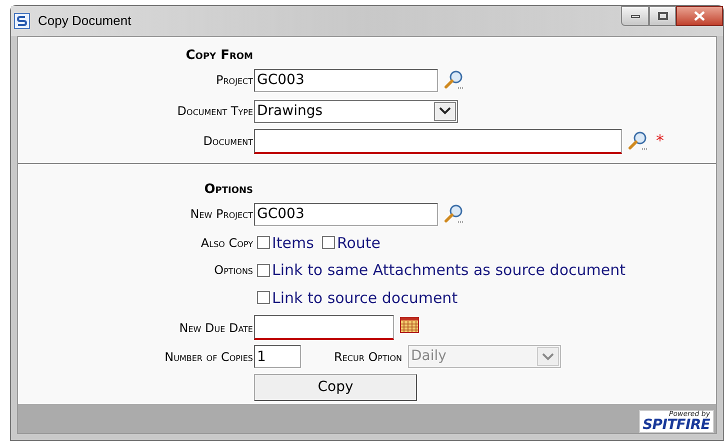 This screenshot has width=724, height=445. What do you see at coordinates (233, 270) in the screenshot?
I see `field-label: Options` at bounding box center [233, 270].